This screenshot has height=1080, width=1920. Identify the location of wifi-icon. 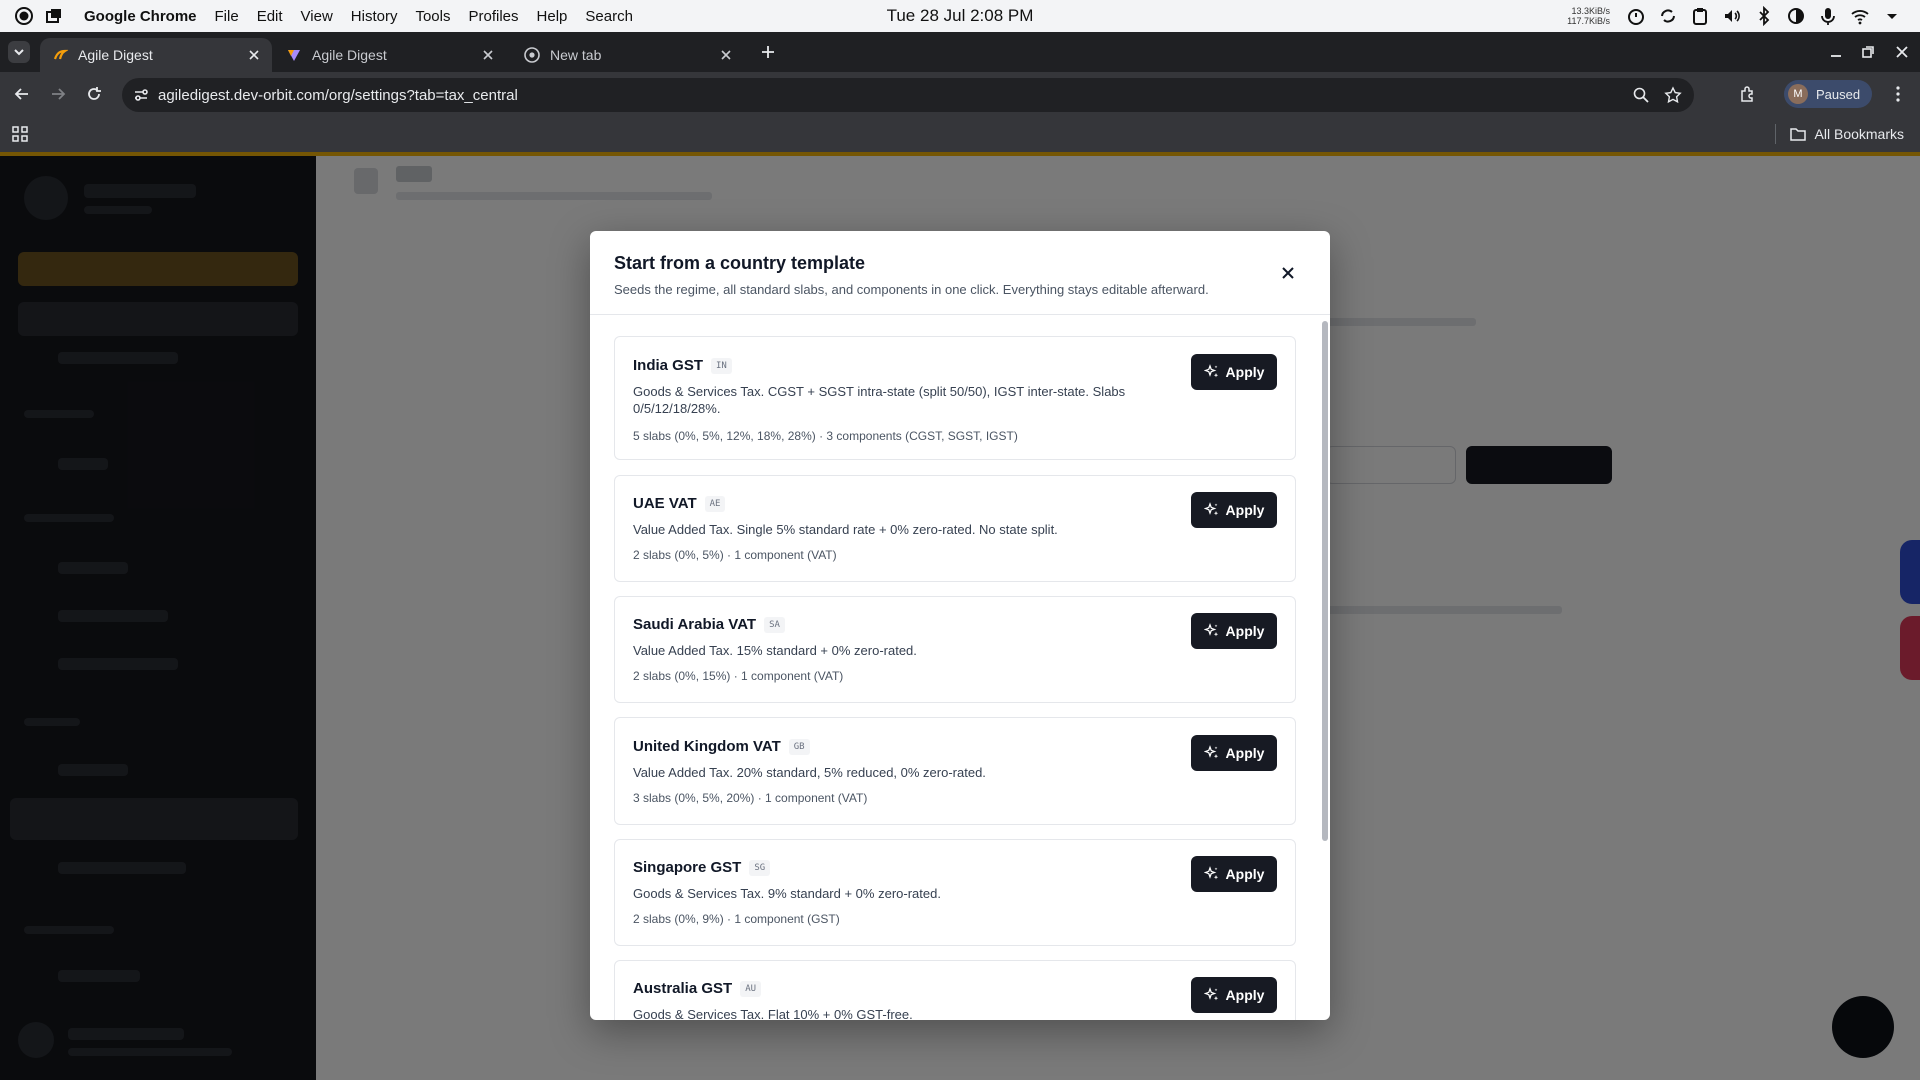
(1860, 16).